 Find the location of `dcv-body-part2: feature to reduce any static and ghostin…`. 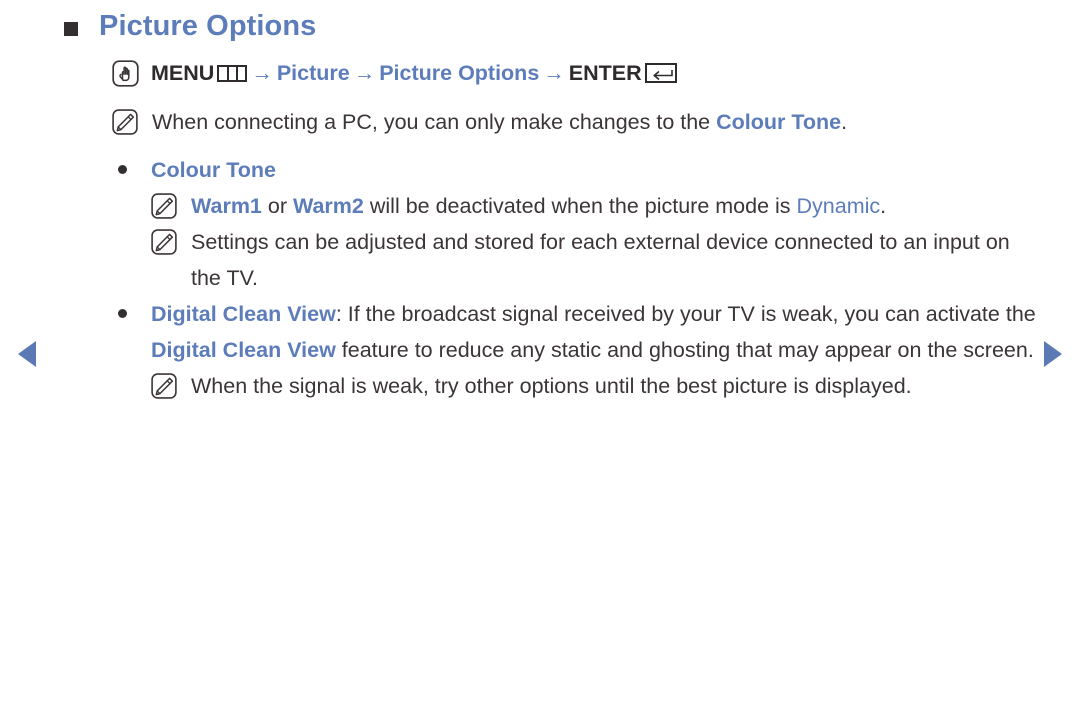

dcv-body-part2: feature to reduce any static and ghostin… is located at coordinates (684, 350).